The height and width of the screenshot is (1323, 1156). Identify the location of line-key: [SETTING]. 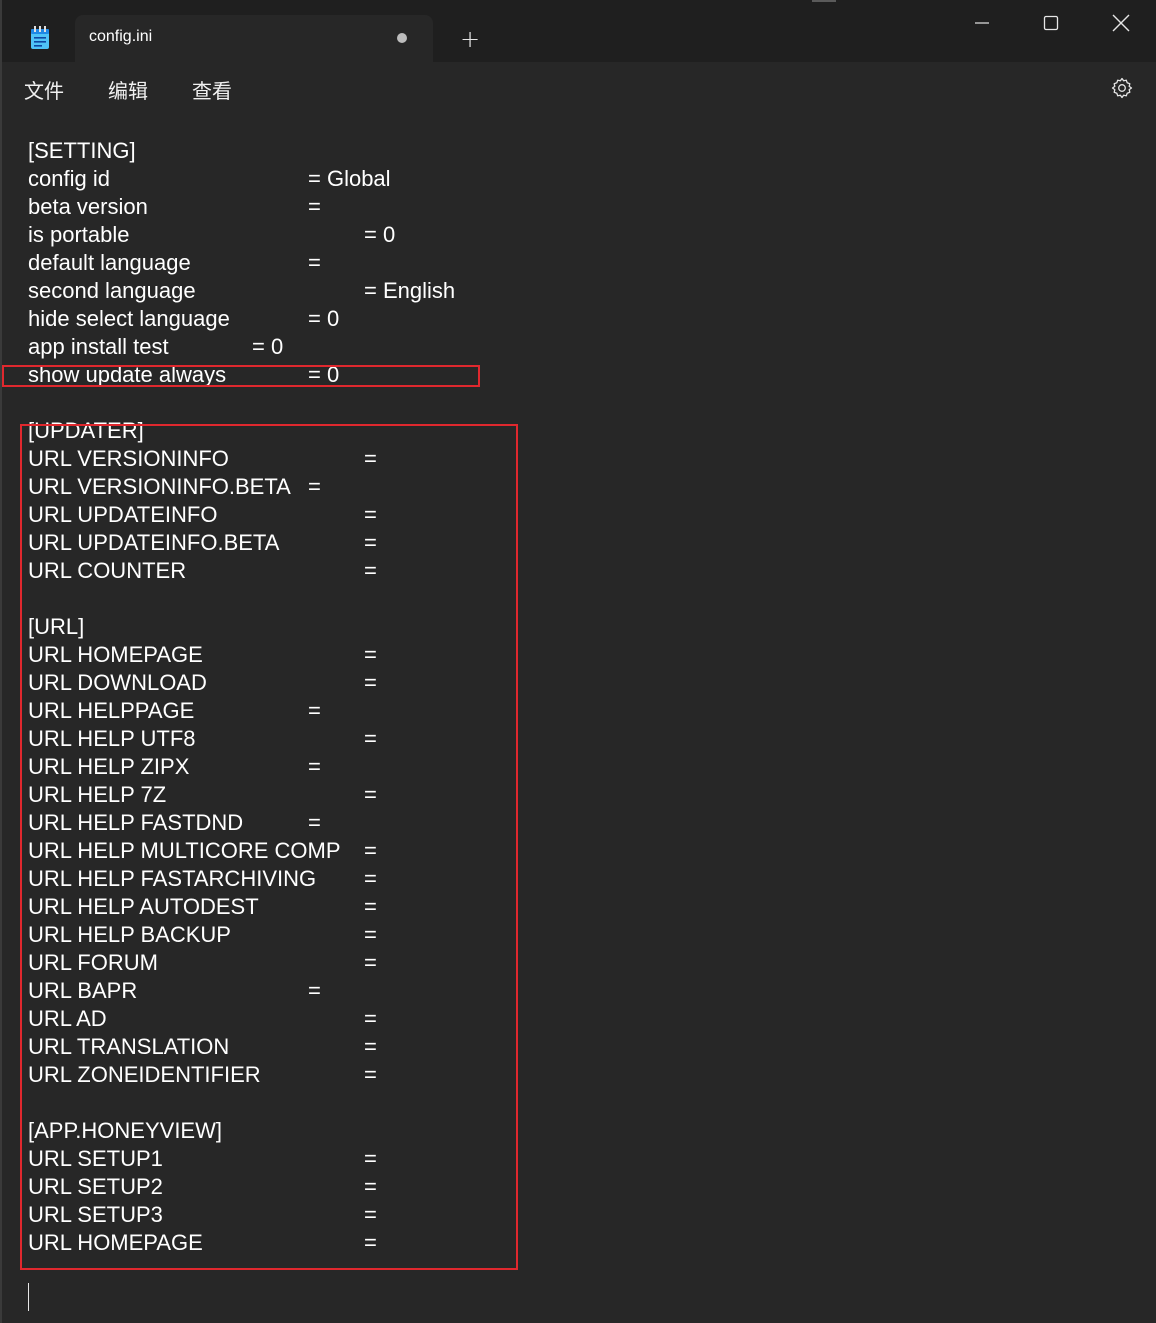
(82, 150).